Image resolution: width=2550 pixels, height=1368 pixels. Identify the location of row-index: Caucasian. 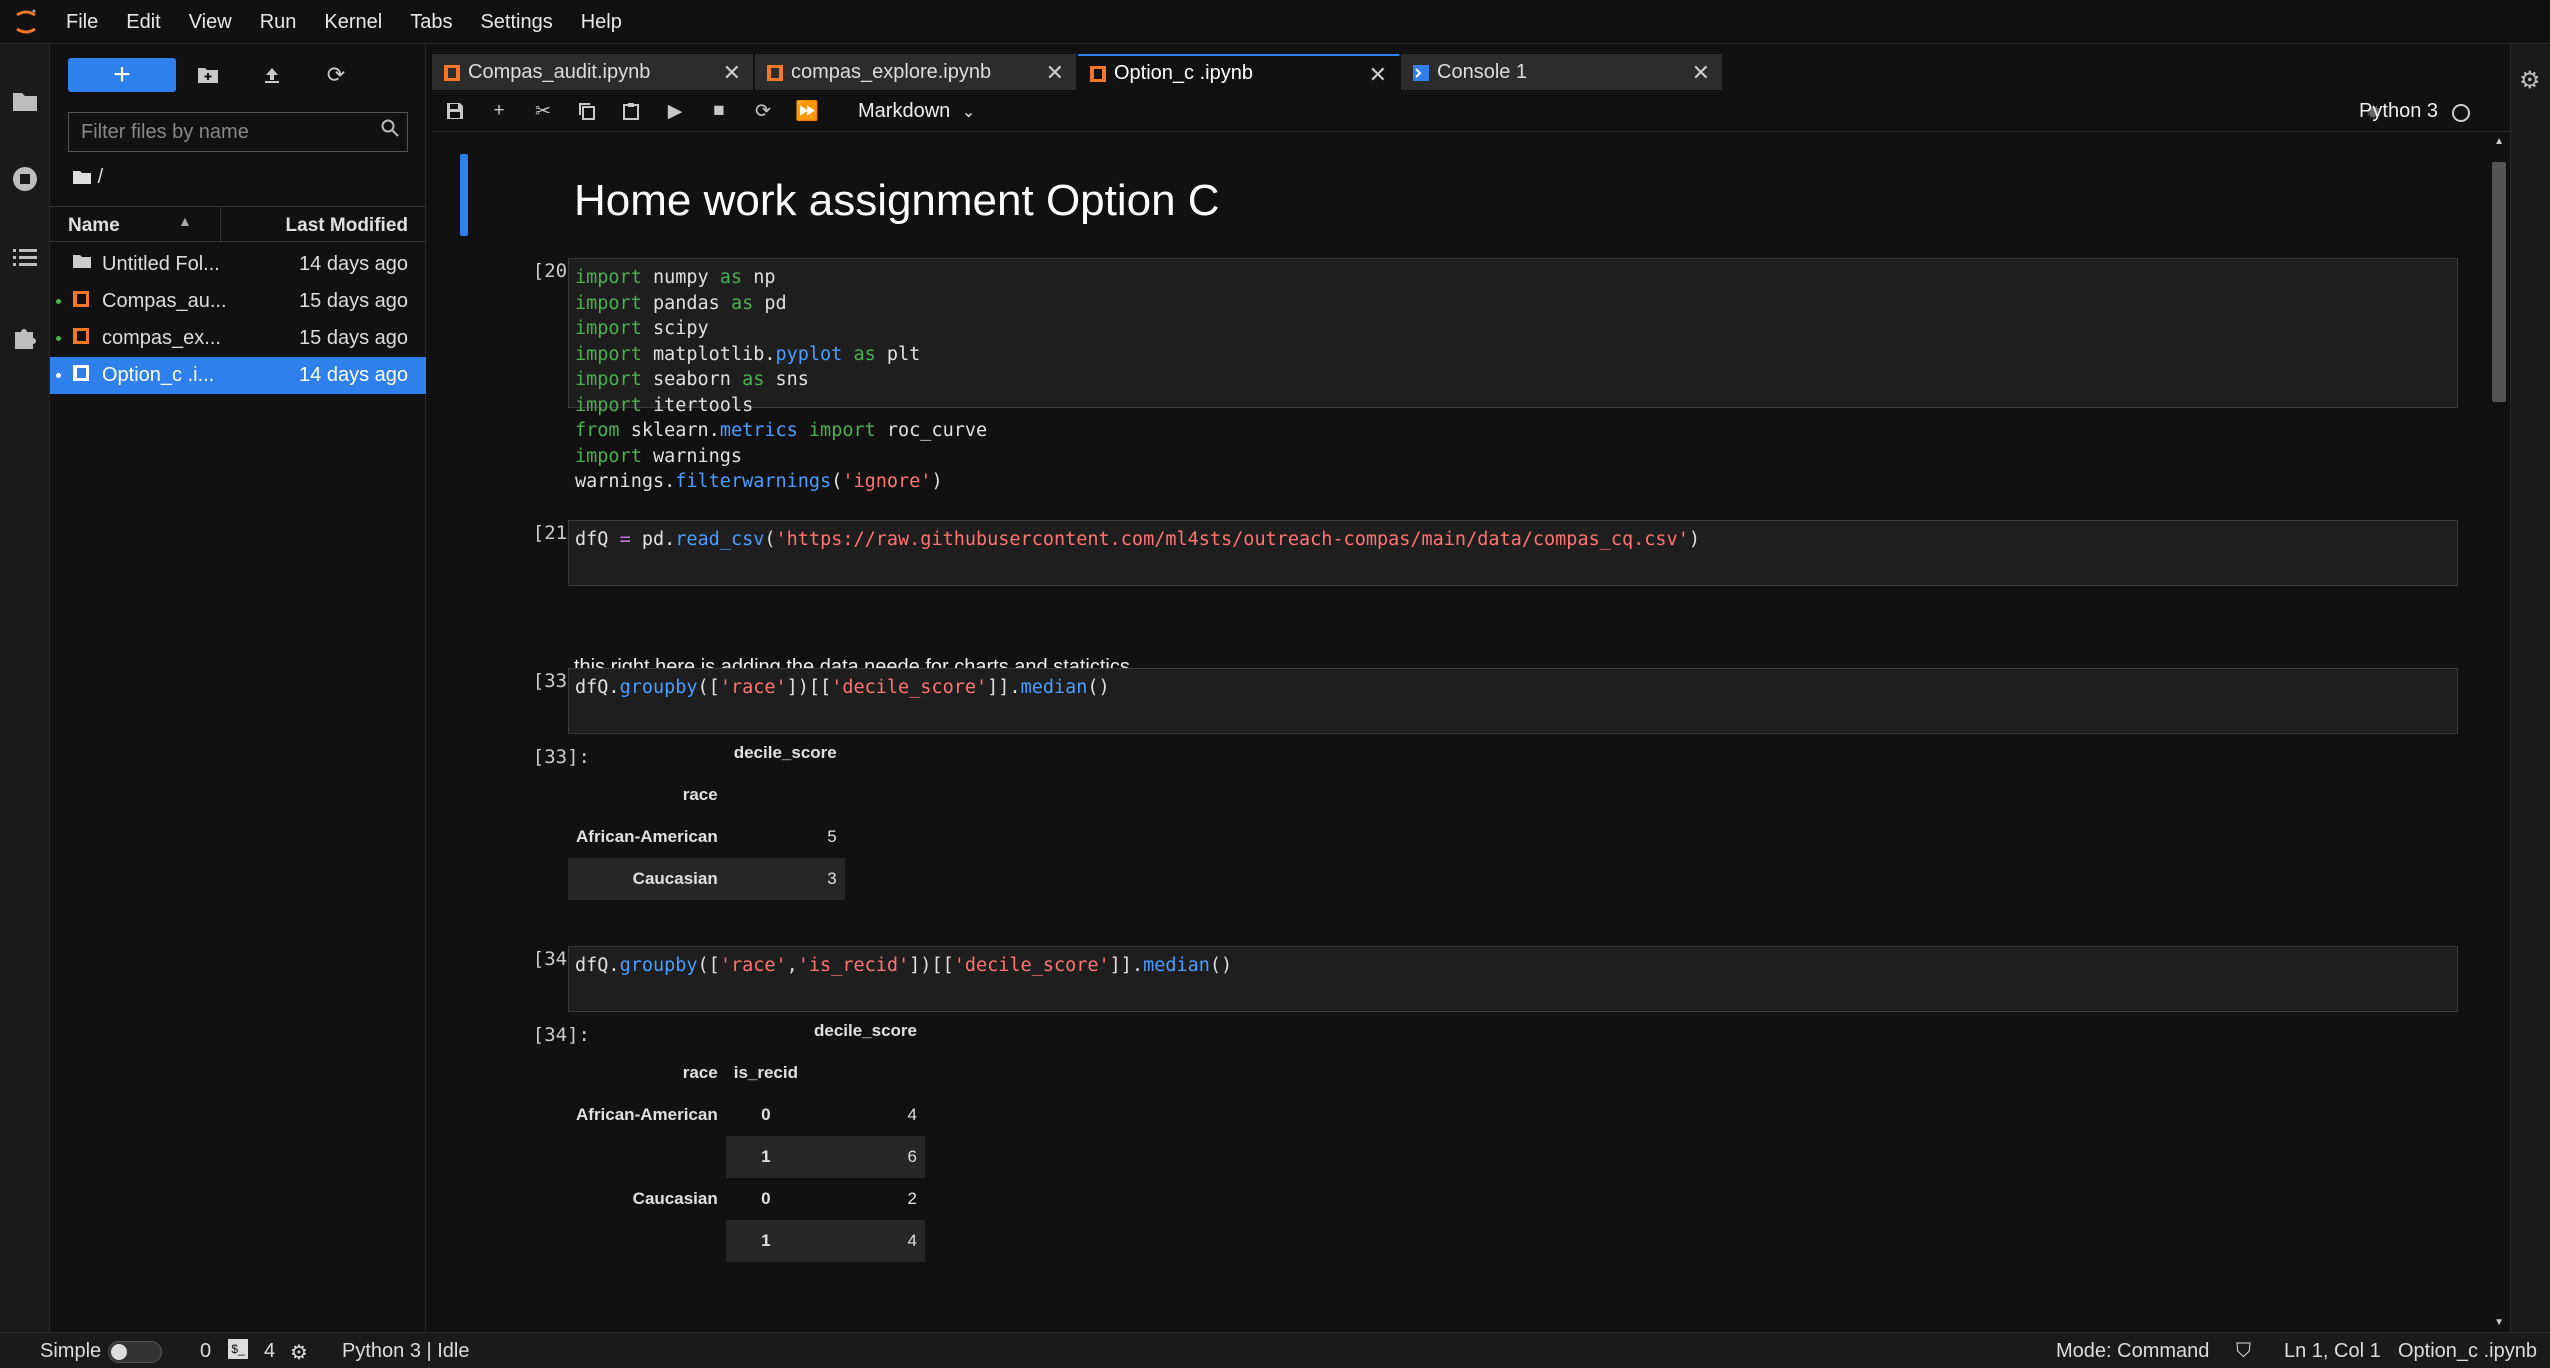
(675, 1198).